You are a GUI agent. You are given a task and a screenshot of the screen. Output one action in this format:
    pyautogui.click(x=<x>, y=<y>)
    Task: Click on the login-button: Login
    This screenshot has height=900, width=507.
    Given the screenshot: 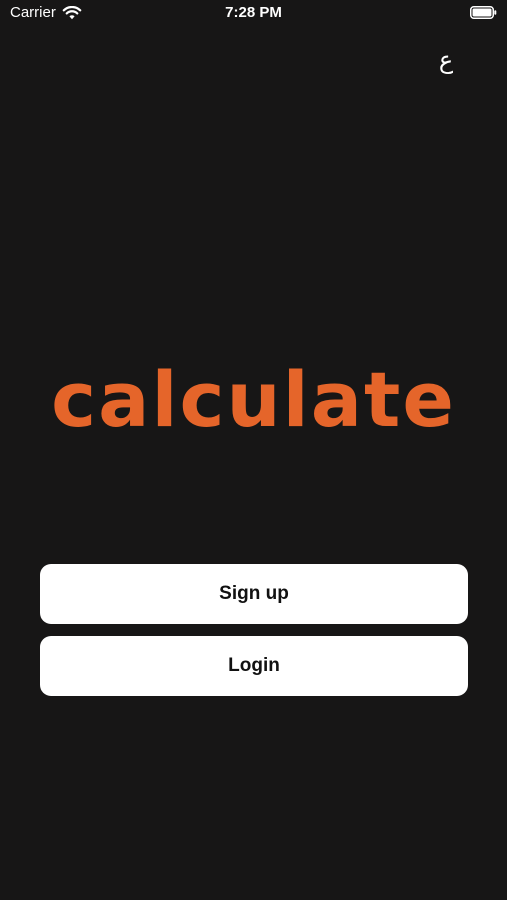 What is the action you would take?
    pyautogui.click(x=254, y=666)
    